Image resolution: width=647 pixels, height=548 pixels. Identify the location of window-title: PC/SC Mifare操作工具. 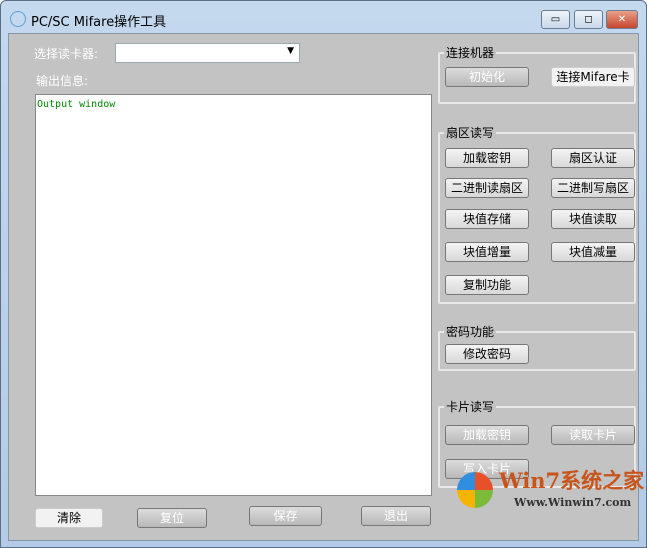
(99, 22).